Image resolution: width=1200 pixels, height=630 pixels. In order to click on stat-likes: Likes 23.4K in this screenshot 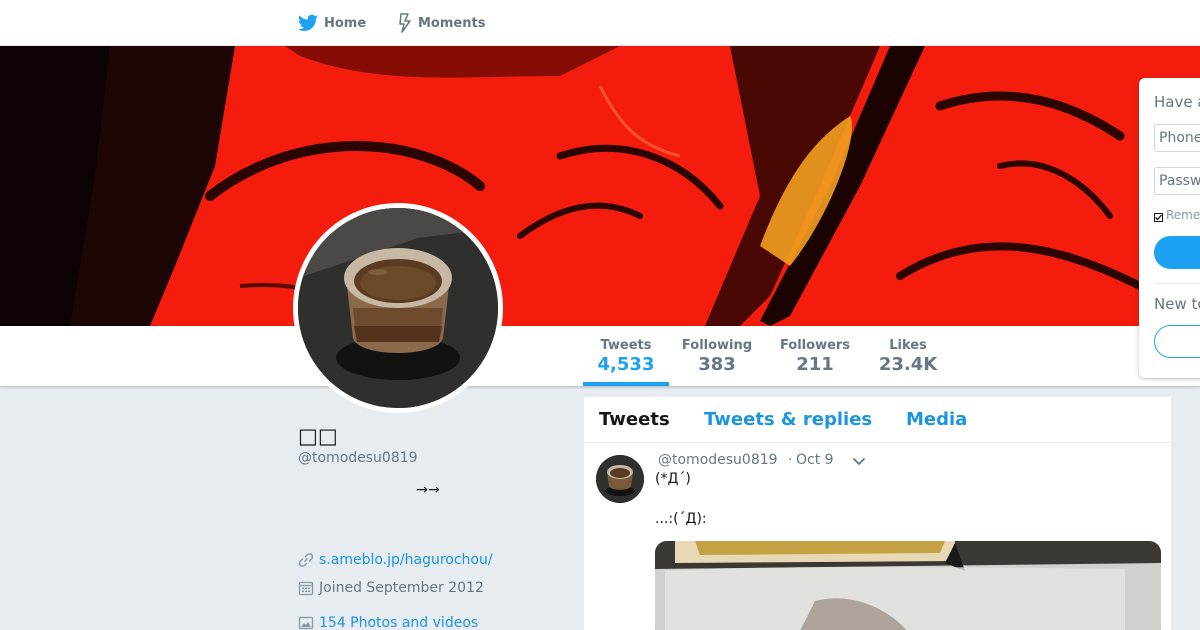, I will do `click(908, 356)`.